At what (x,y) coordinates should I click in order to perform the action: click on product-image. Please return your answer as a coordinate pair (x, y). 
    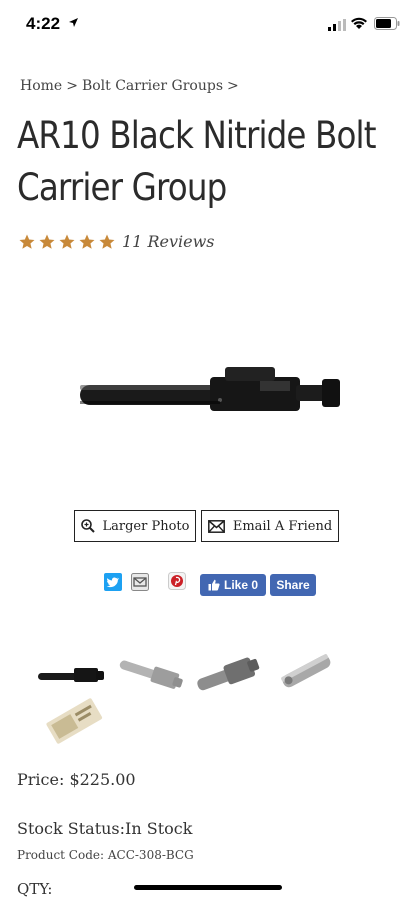
    Looking at the image, I should click on (210, 395).